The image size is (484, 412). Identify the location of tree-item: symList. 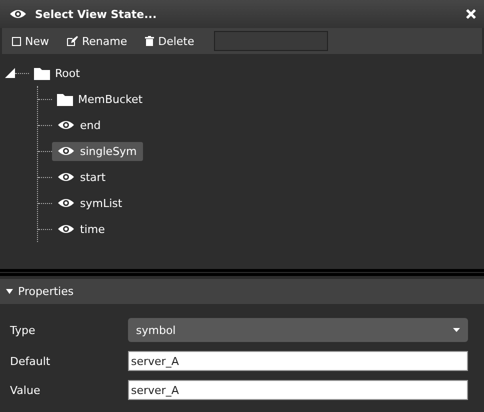
(90, 203).